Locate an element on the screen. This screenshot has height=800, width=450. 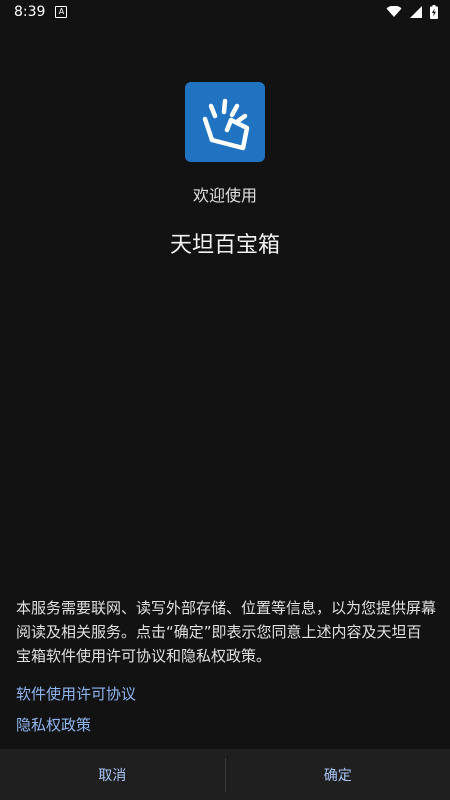
app-name-title: 天坦百宝箱 is located at coordinates (224, 245).